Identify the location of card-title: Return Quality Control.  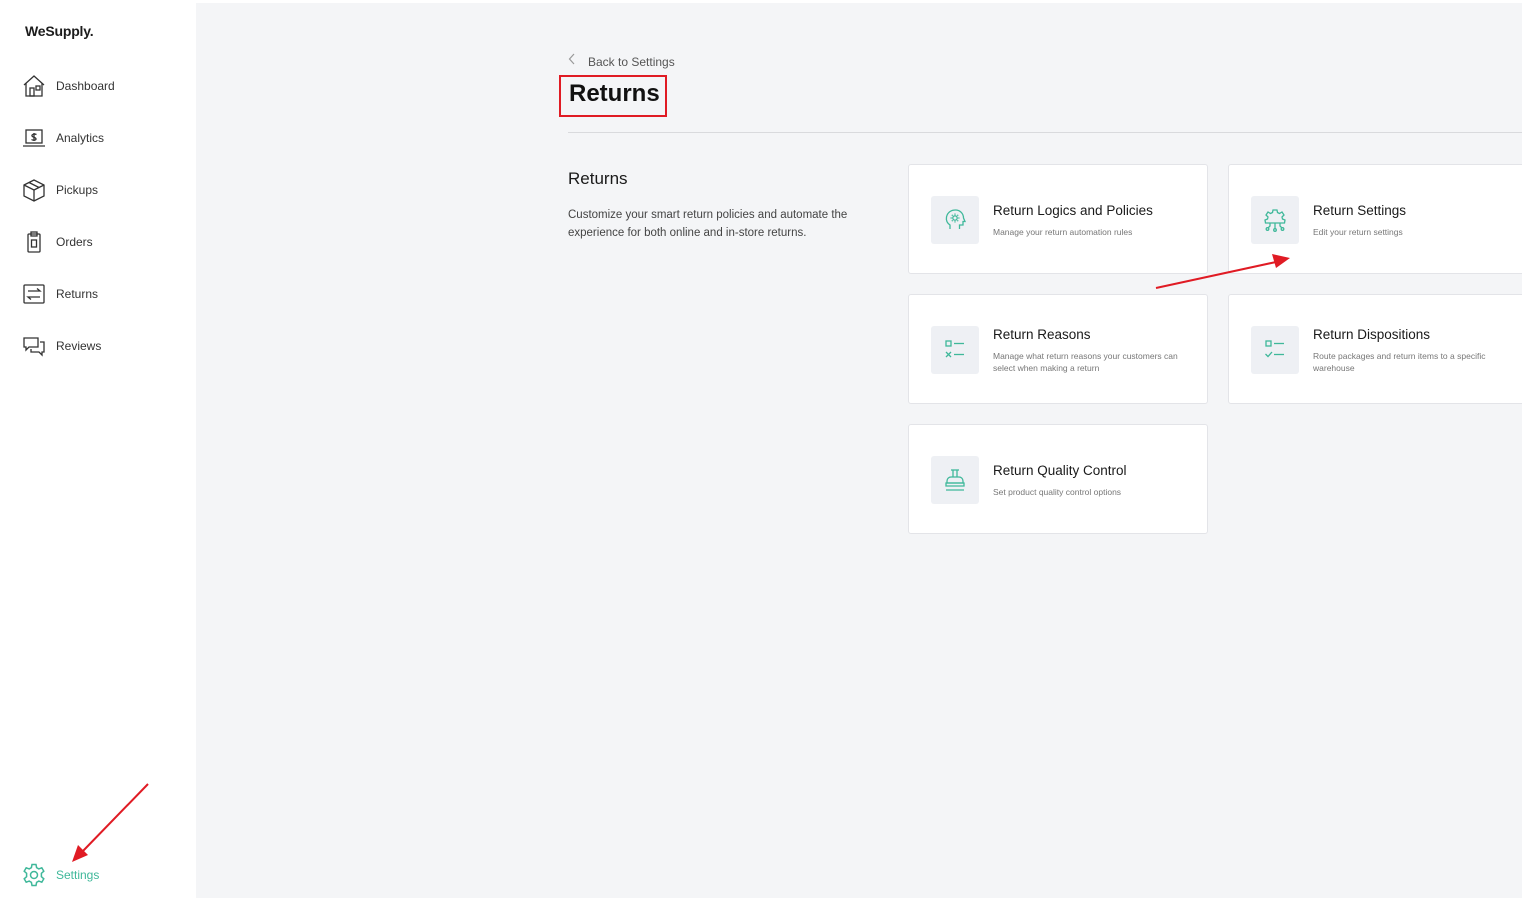
(1060, 470).